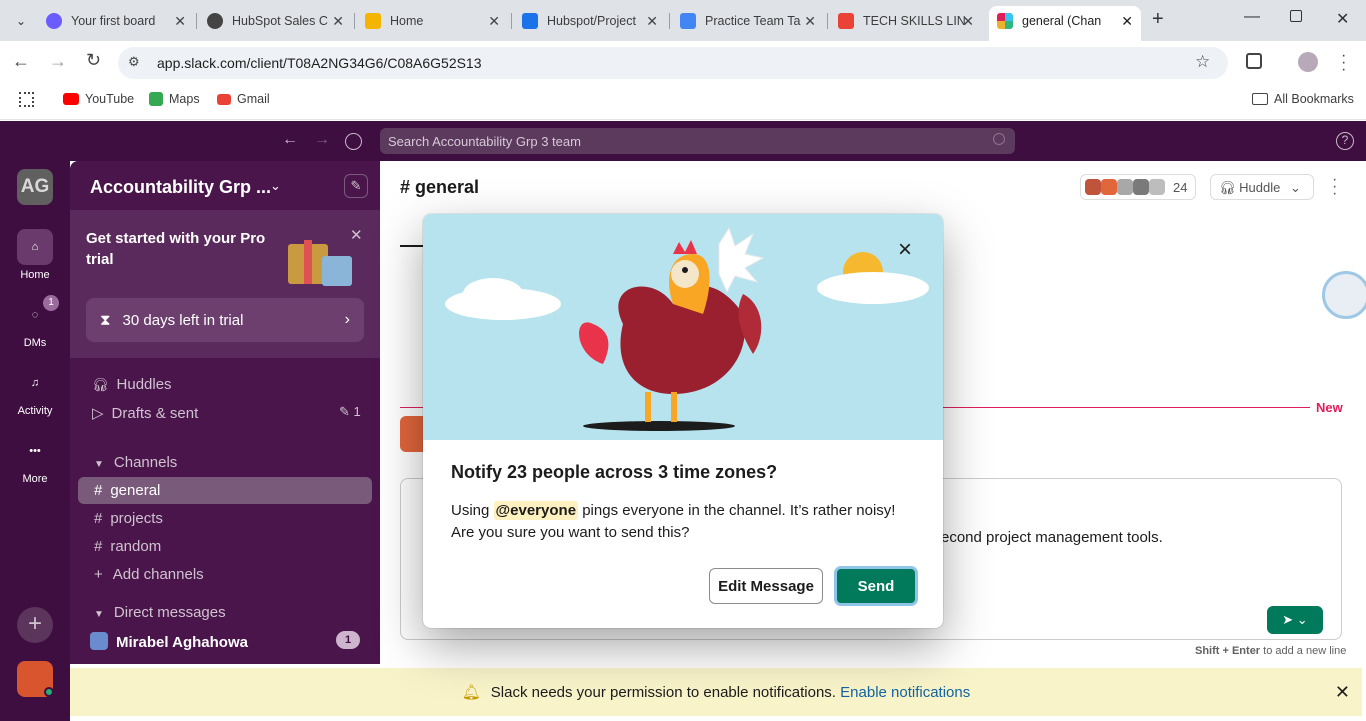 The image size is (1366, 721). Describe the element at coordinates (116, 21) in the screenshot. I see `browser-tab: Your first board ✕` at that location.